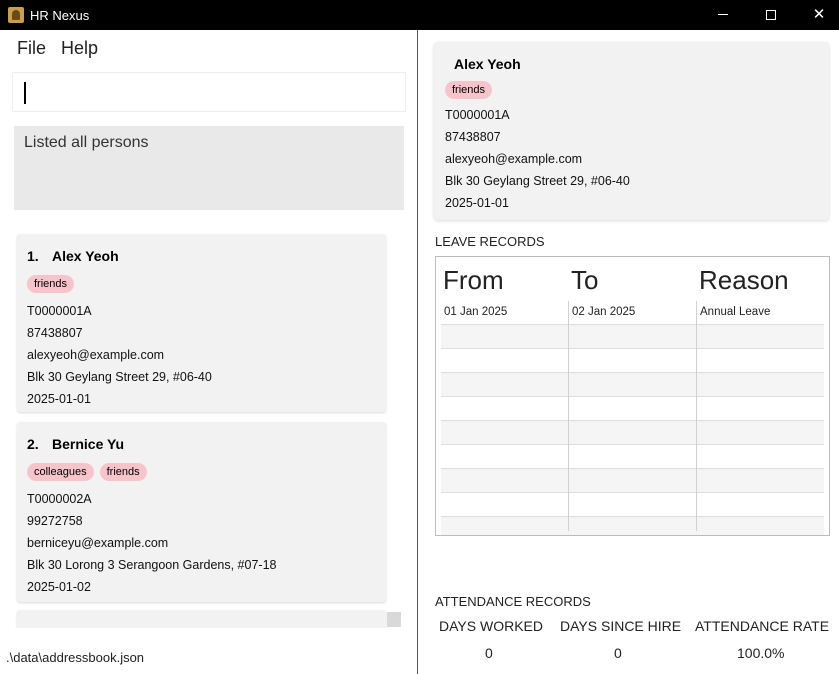  I want to click on pane-divider, so click(417, 352).